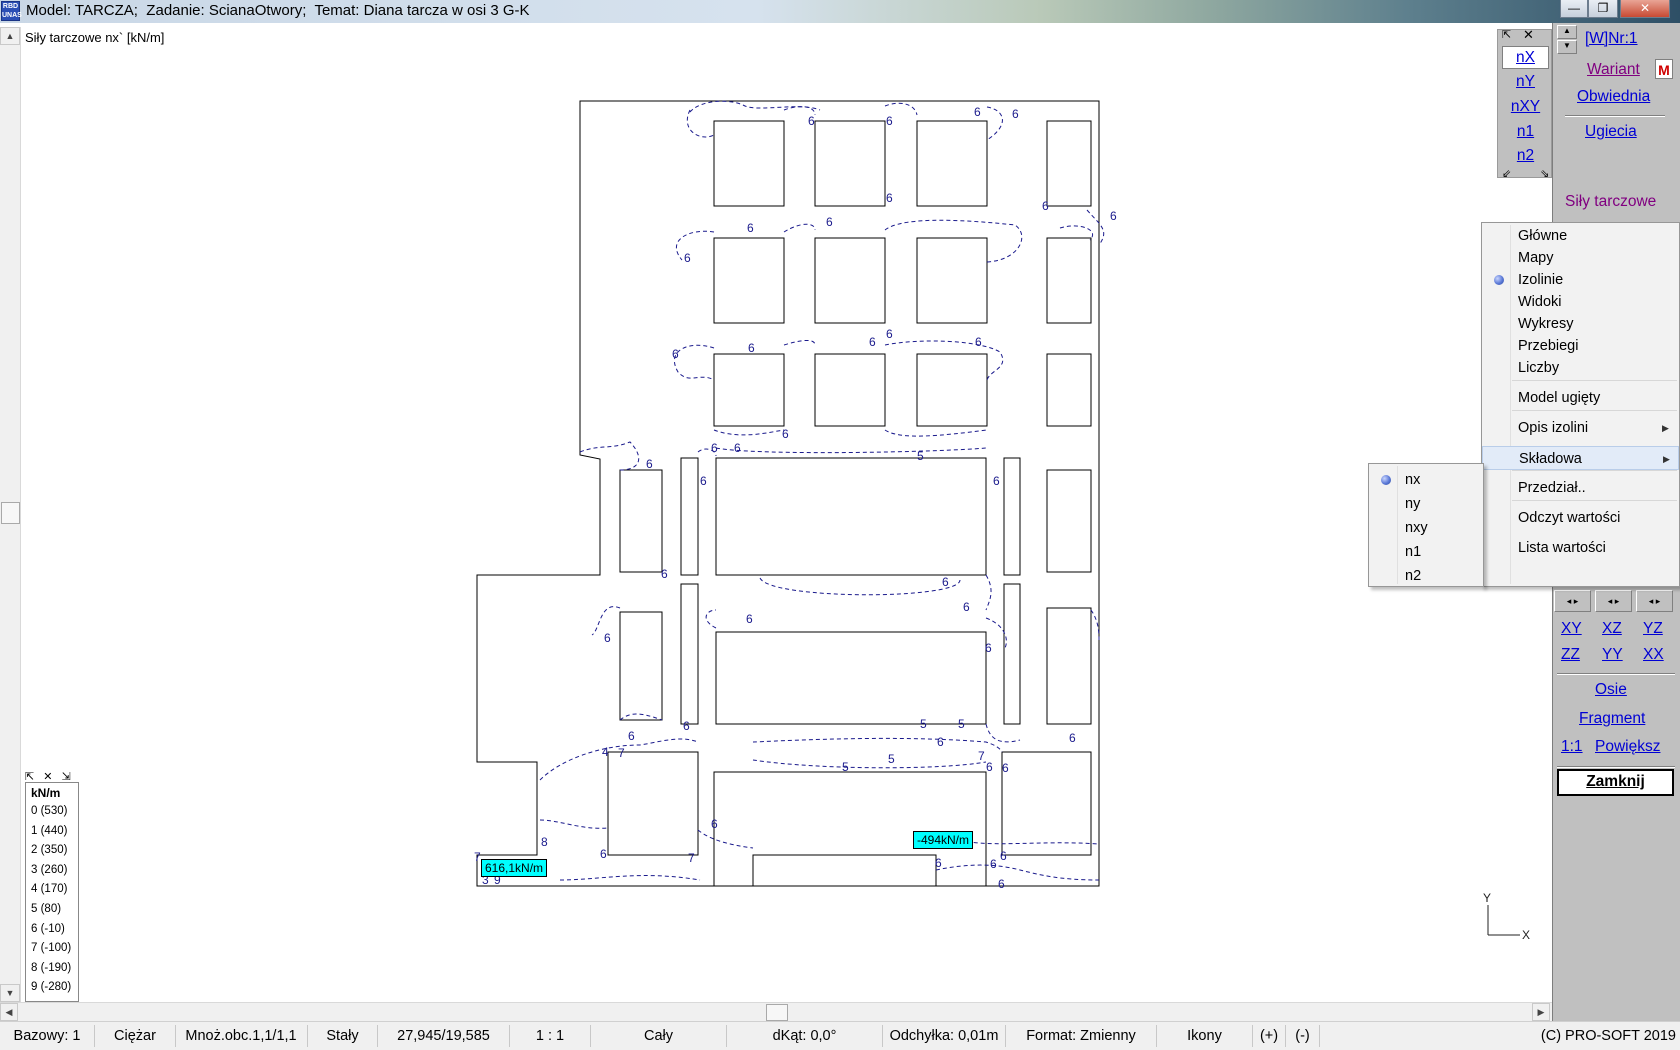 Image resolution: width=1680 pixels, height=1050 pixels. What do you see at coordinates (1580, 458) in the screenshot?
I see `menu-item-składowa: Składowa ▶` at bounding box center [1580, 458].